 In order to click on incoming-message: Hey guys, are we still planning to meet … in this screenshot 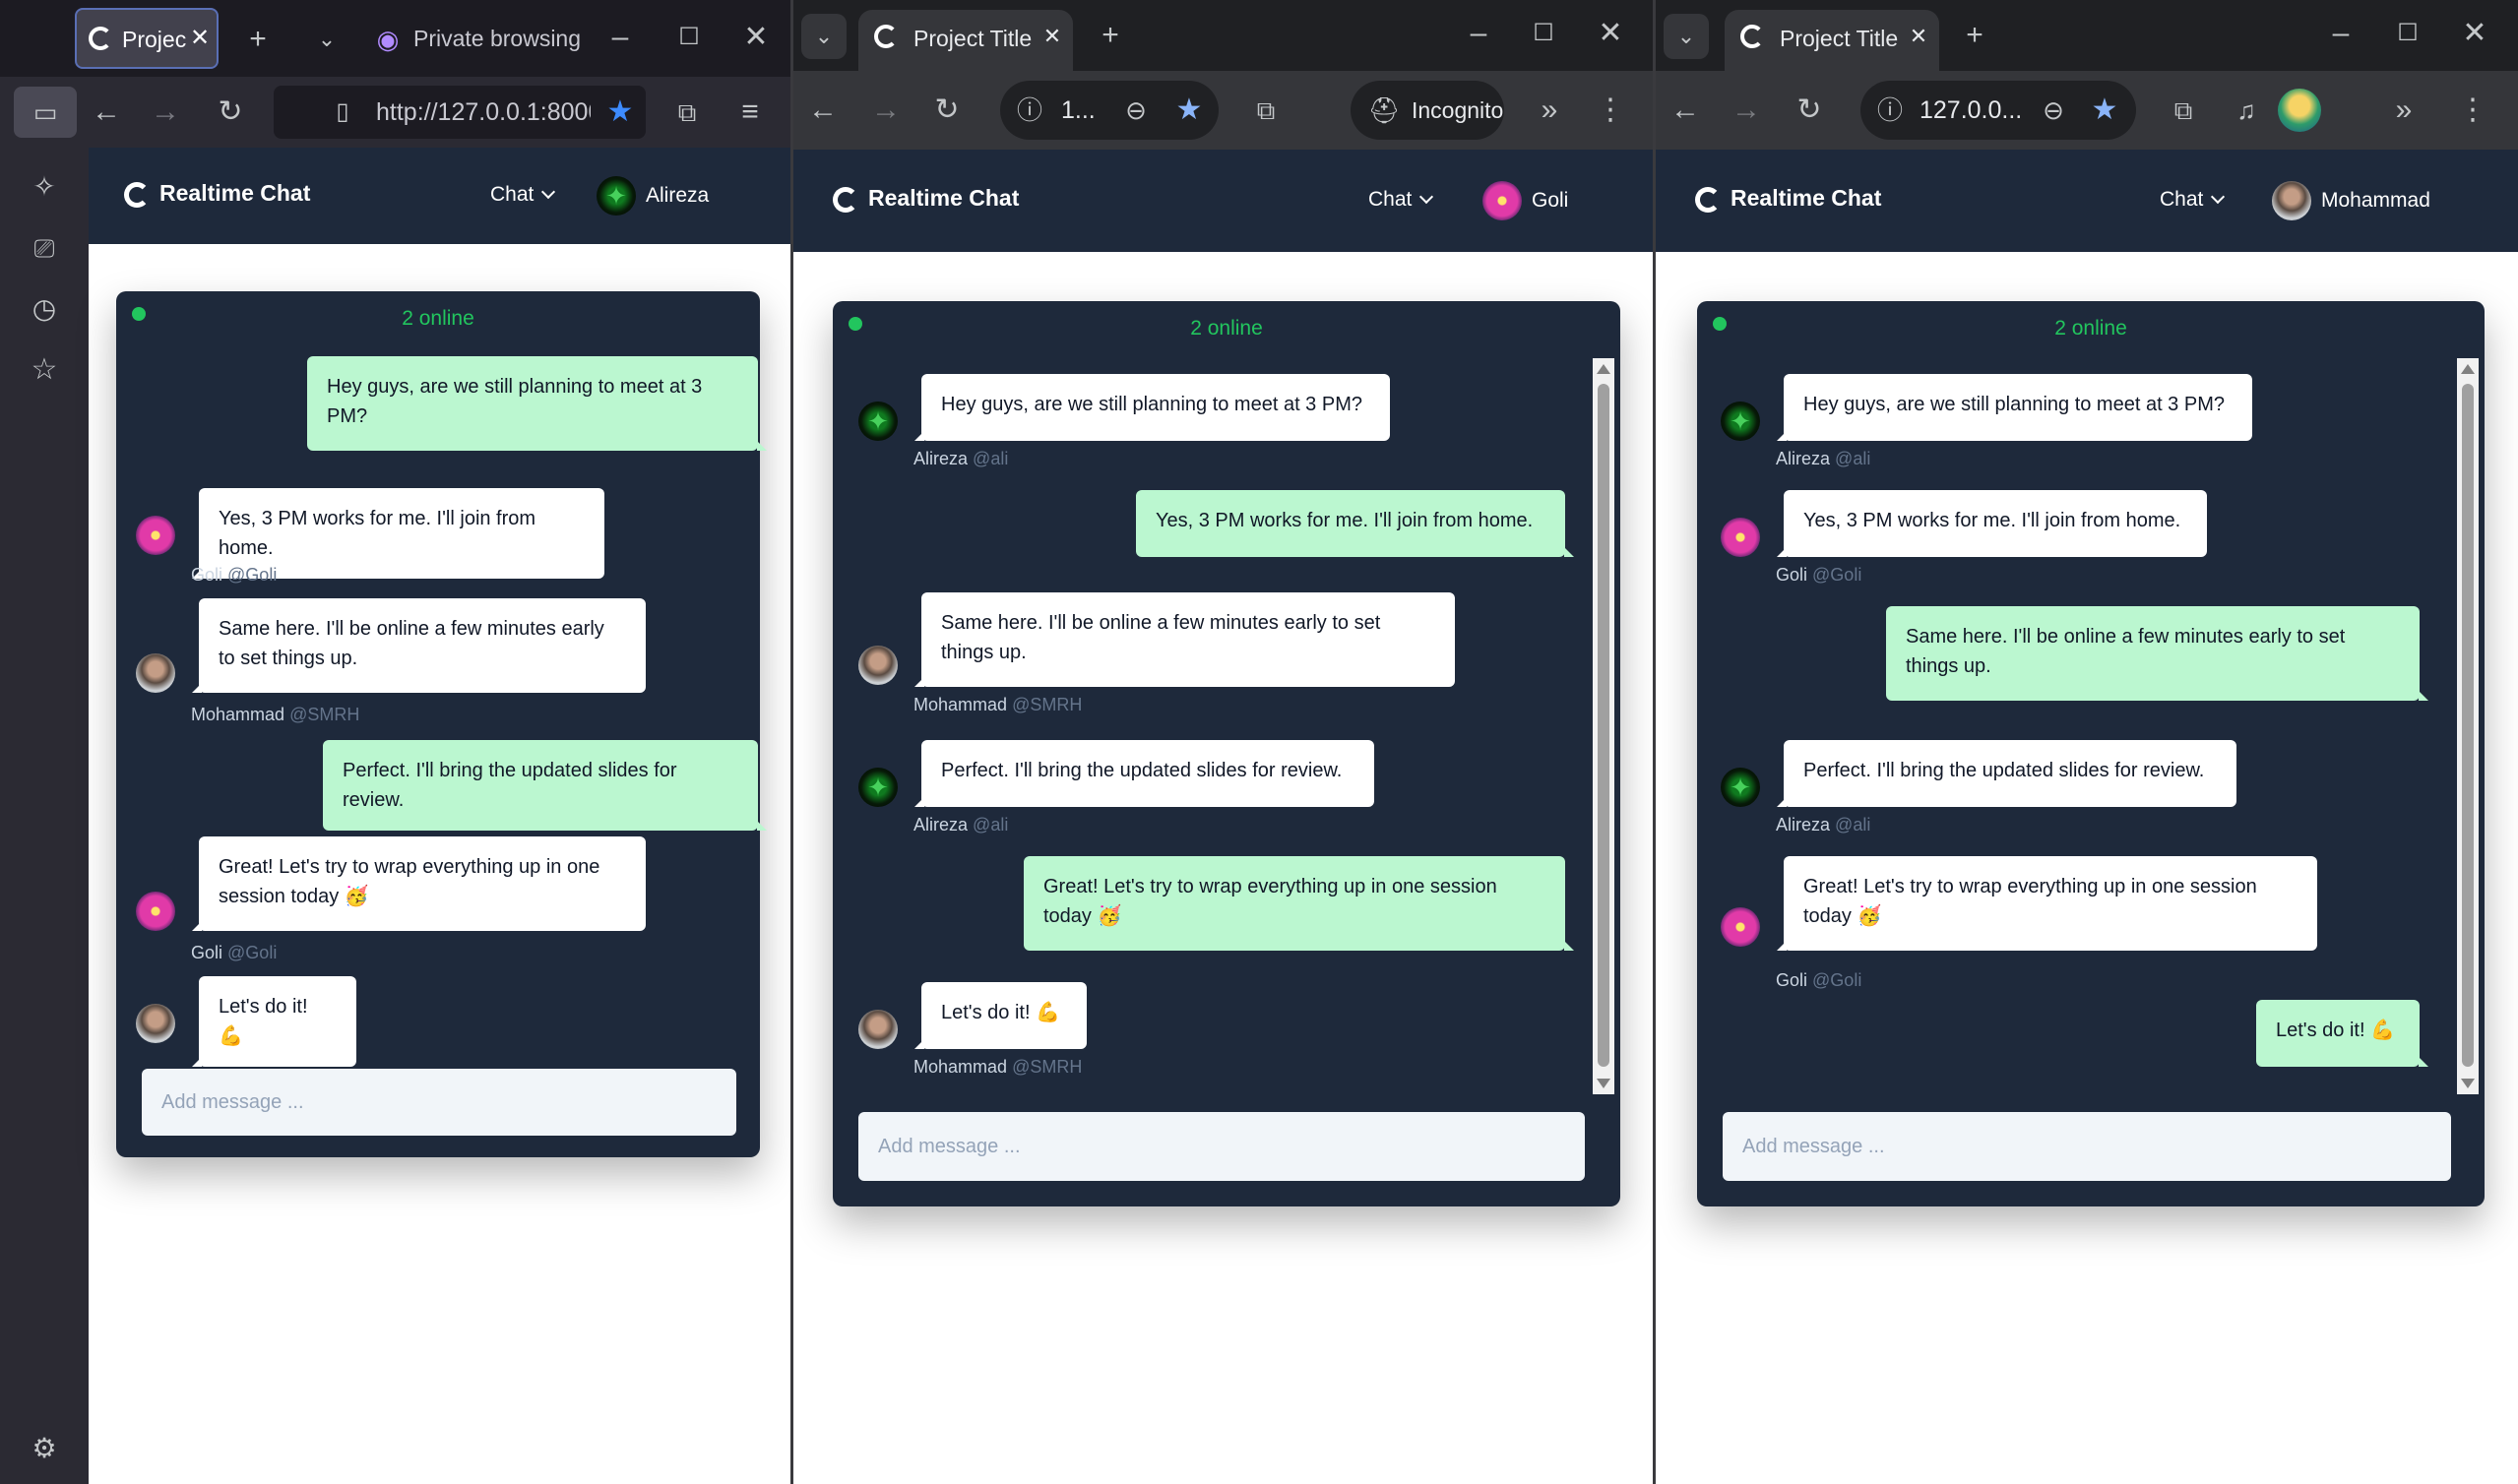, I will do `click(2014, 408)`.